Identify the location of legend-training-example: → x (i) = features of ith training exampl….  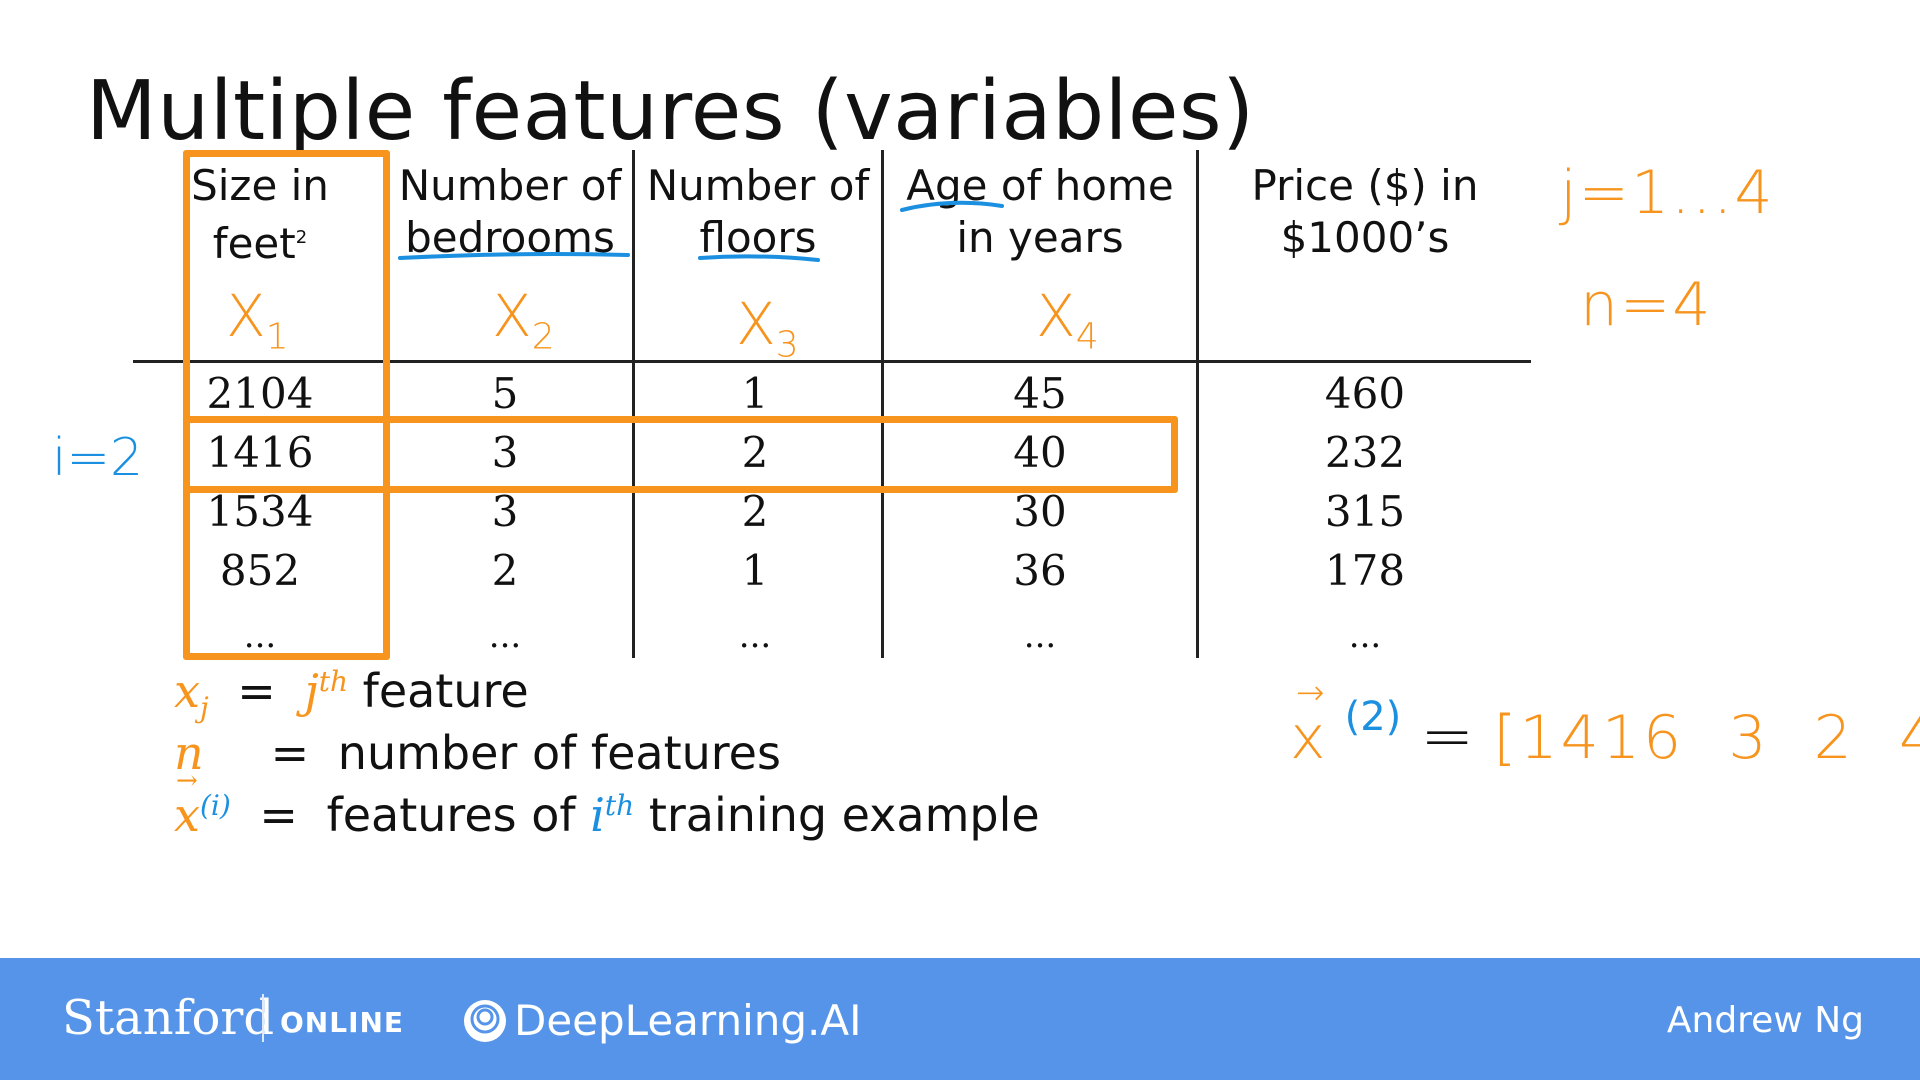
(607, 804).